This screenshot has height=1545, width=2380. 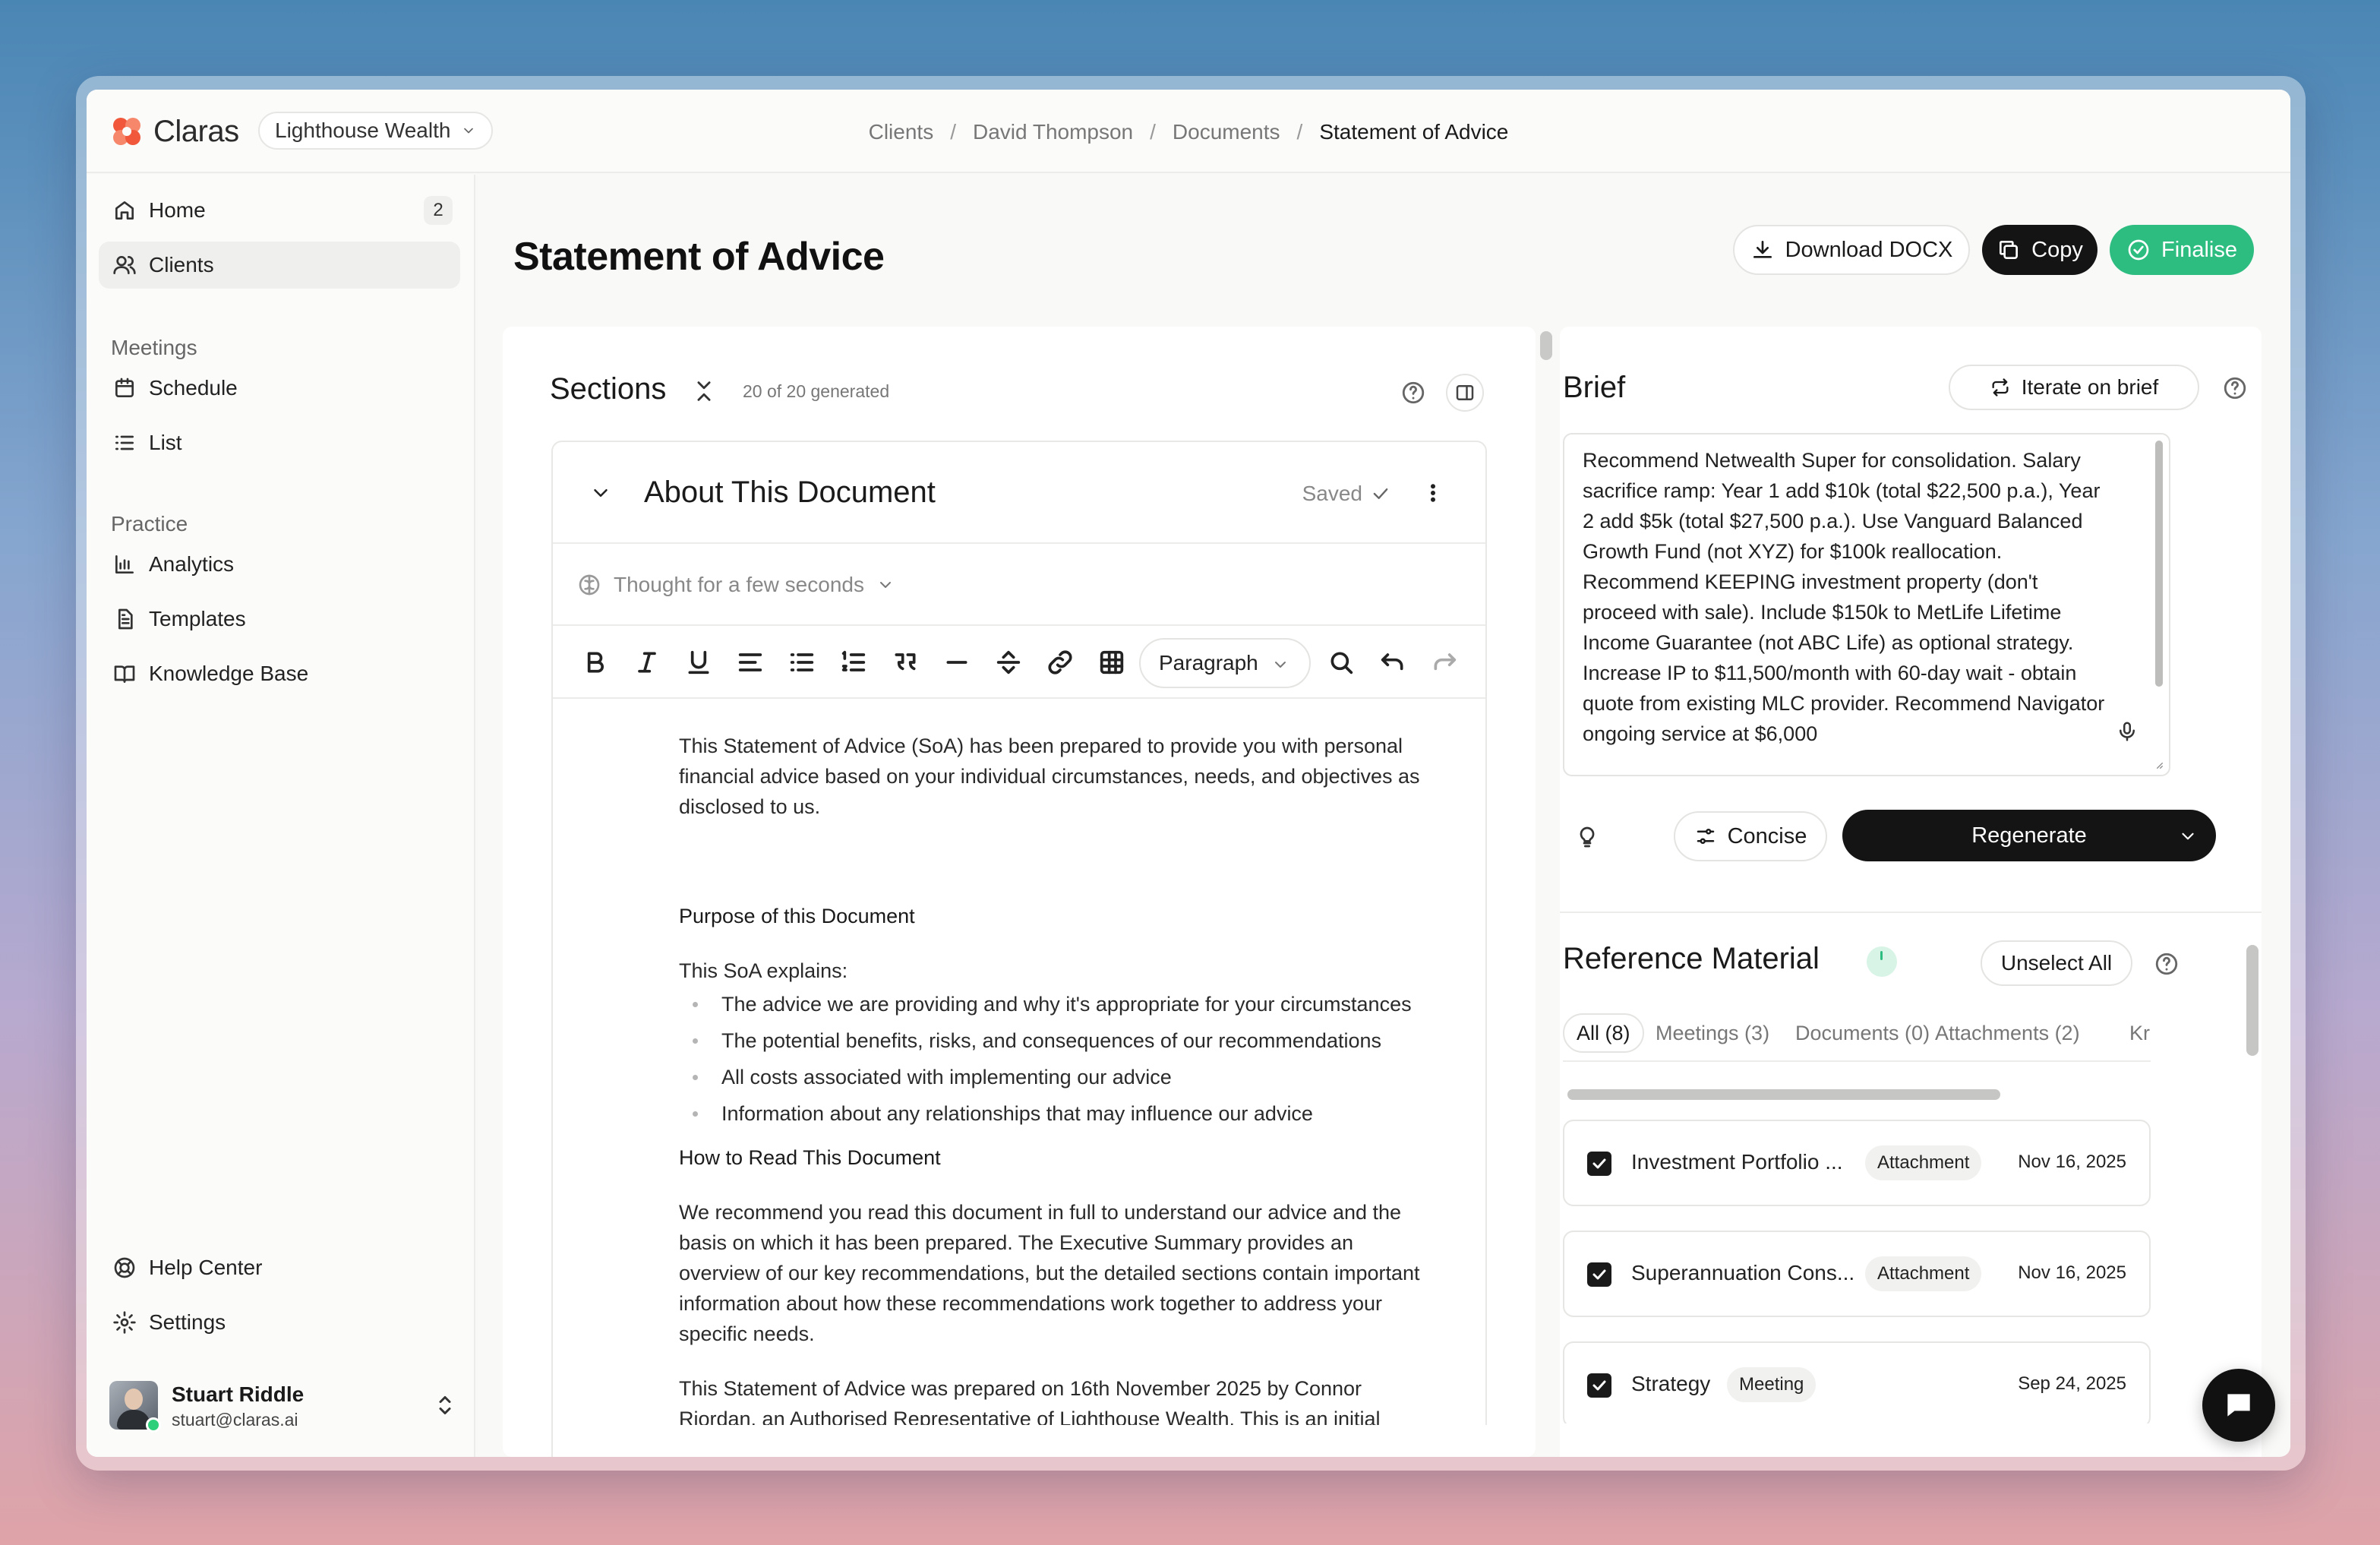 I want to click on more-vertical-icon, so click(x=1433, y=493).